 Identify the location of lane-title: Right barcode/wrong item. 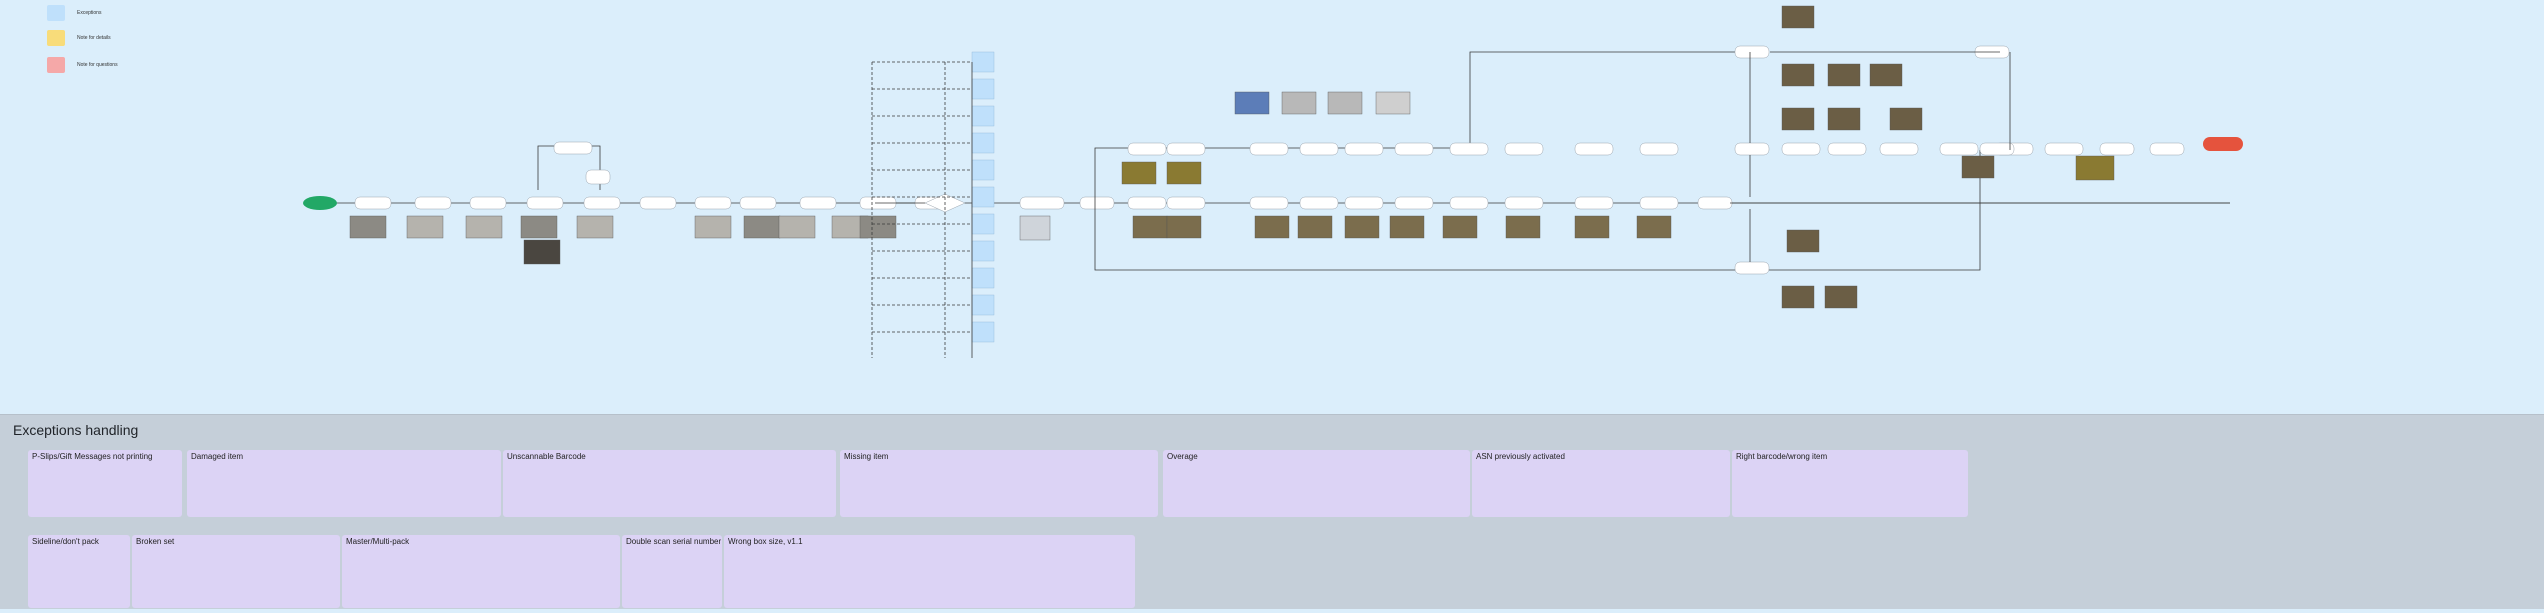
(1782, 456).